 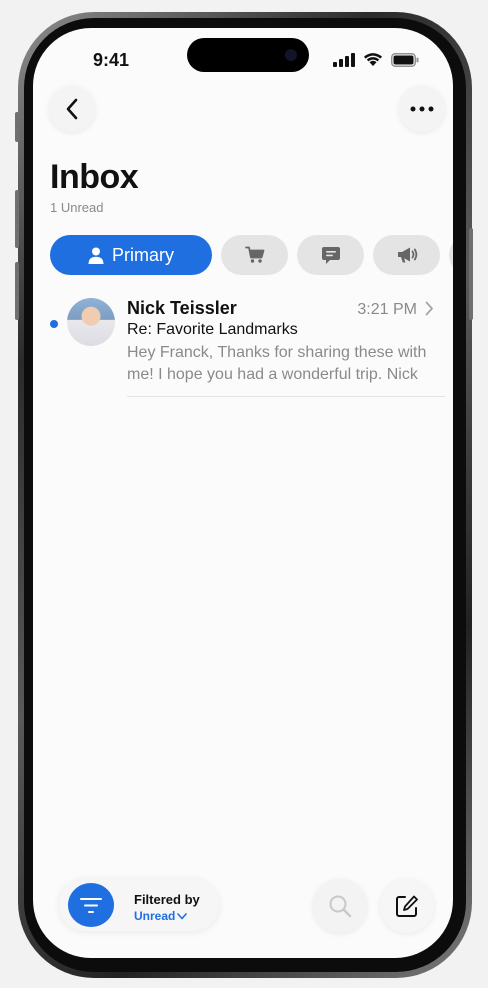 What do you see at coordinates (77, 207) in the screenshot?
I see `unread-count: 1 Unread` at bounding box center [77, 207].